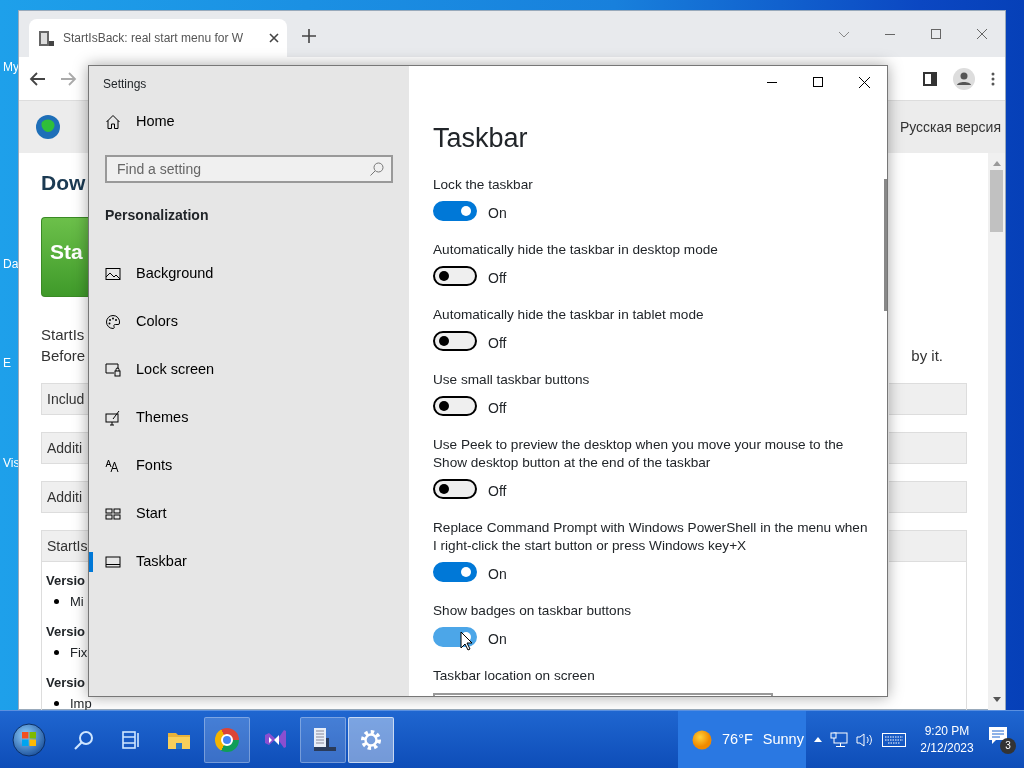 Image resolution: width=1024 pixels, height=768 pixels. Describe the element at coordinates (569, 315) in the screenshot. I see `setting-label: Automatically hide the taskbar in tablet mode` at that location.